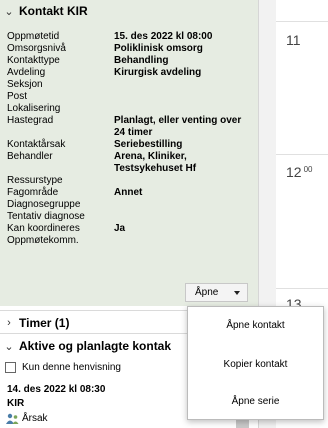 This screenshot has height=428, width=328. Describe the element at coordinates (155, 168) in the screenshot. I see `kir-detail-value: Testsykehuset Hf` at that location.